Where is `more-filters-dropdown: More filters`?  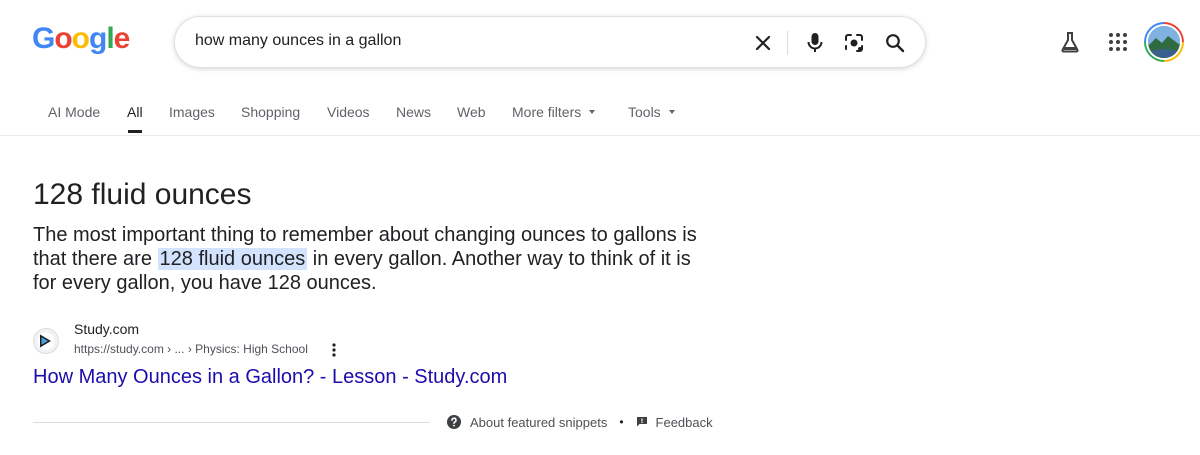 more-filters-dropdown: More filters is located at coordinates (554, 120).